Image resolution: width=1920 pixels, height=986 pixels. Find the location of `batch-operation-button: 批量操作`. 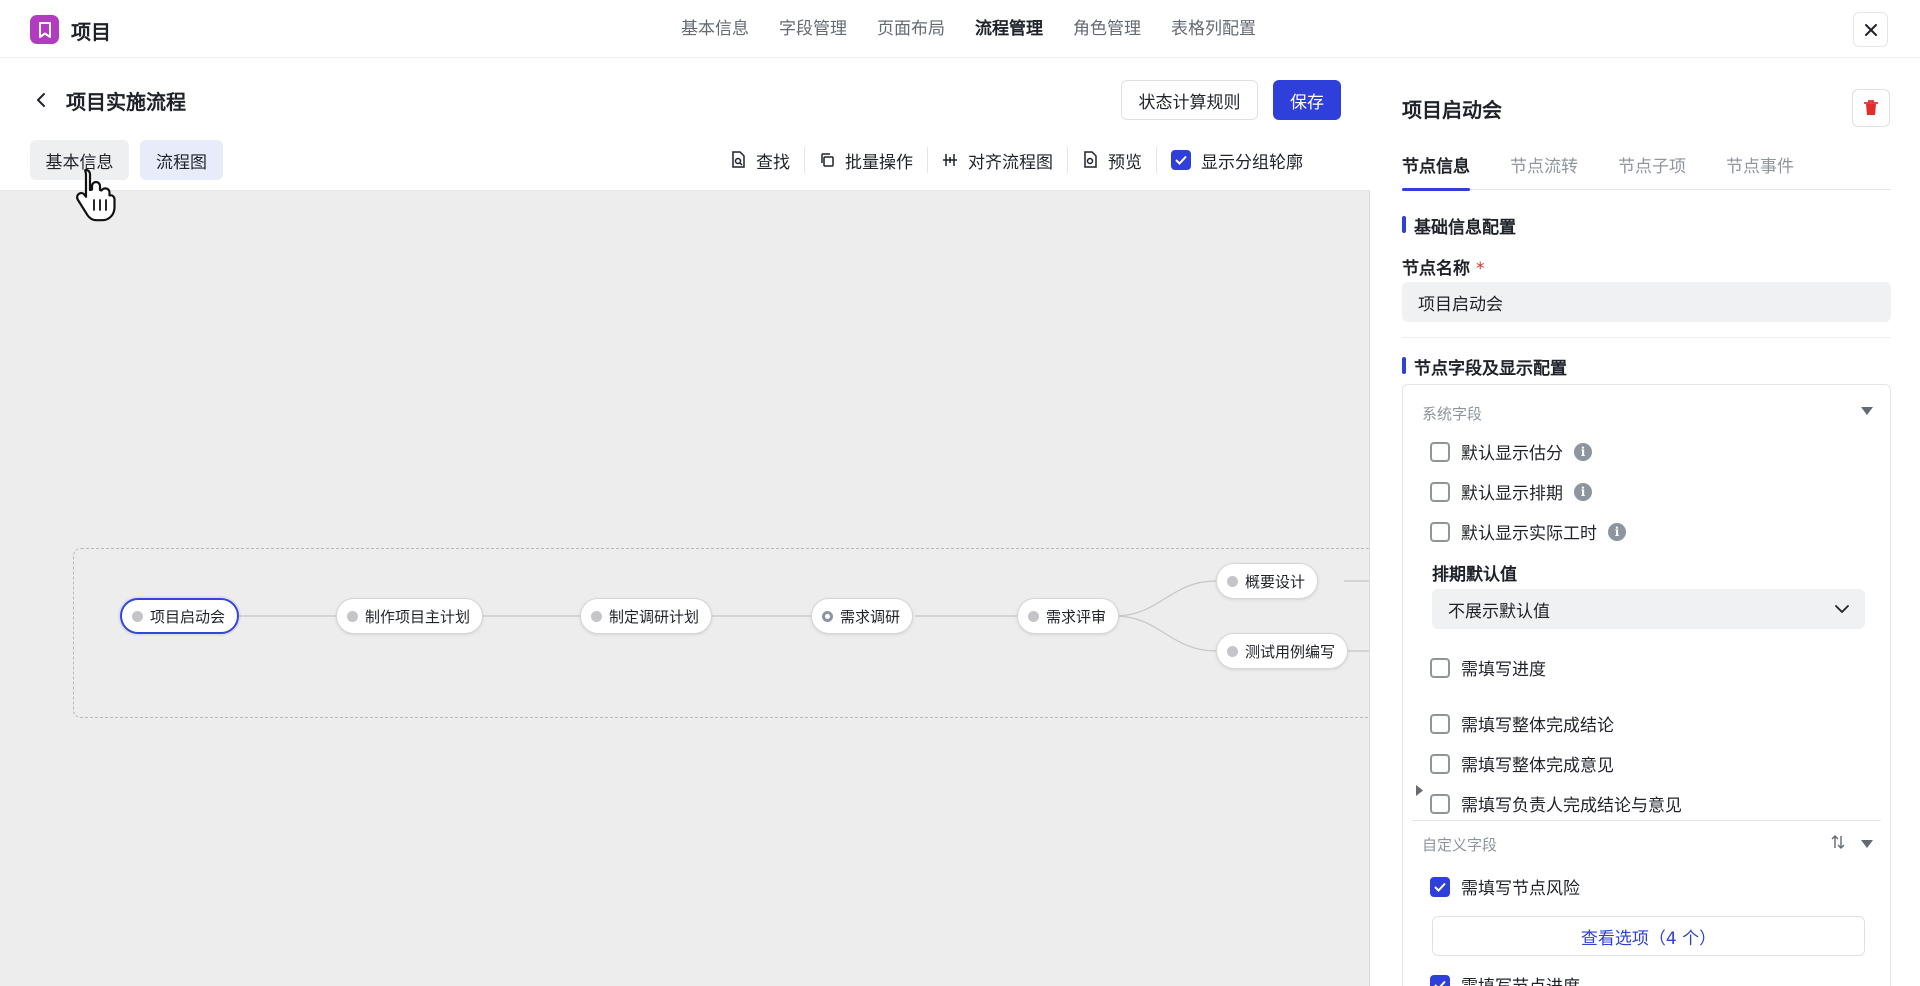

batch-operation-button: 批量操作 is located at coordinates (866, 160).